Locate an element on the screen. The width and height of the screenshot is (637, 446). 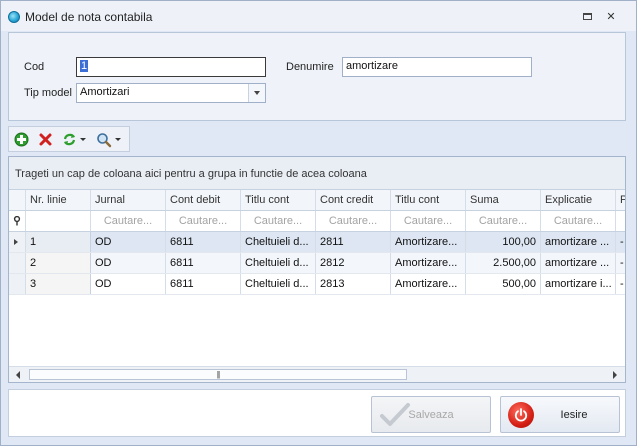
search-button is located at coordinates (108, 139).